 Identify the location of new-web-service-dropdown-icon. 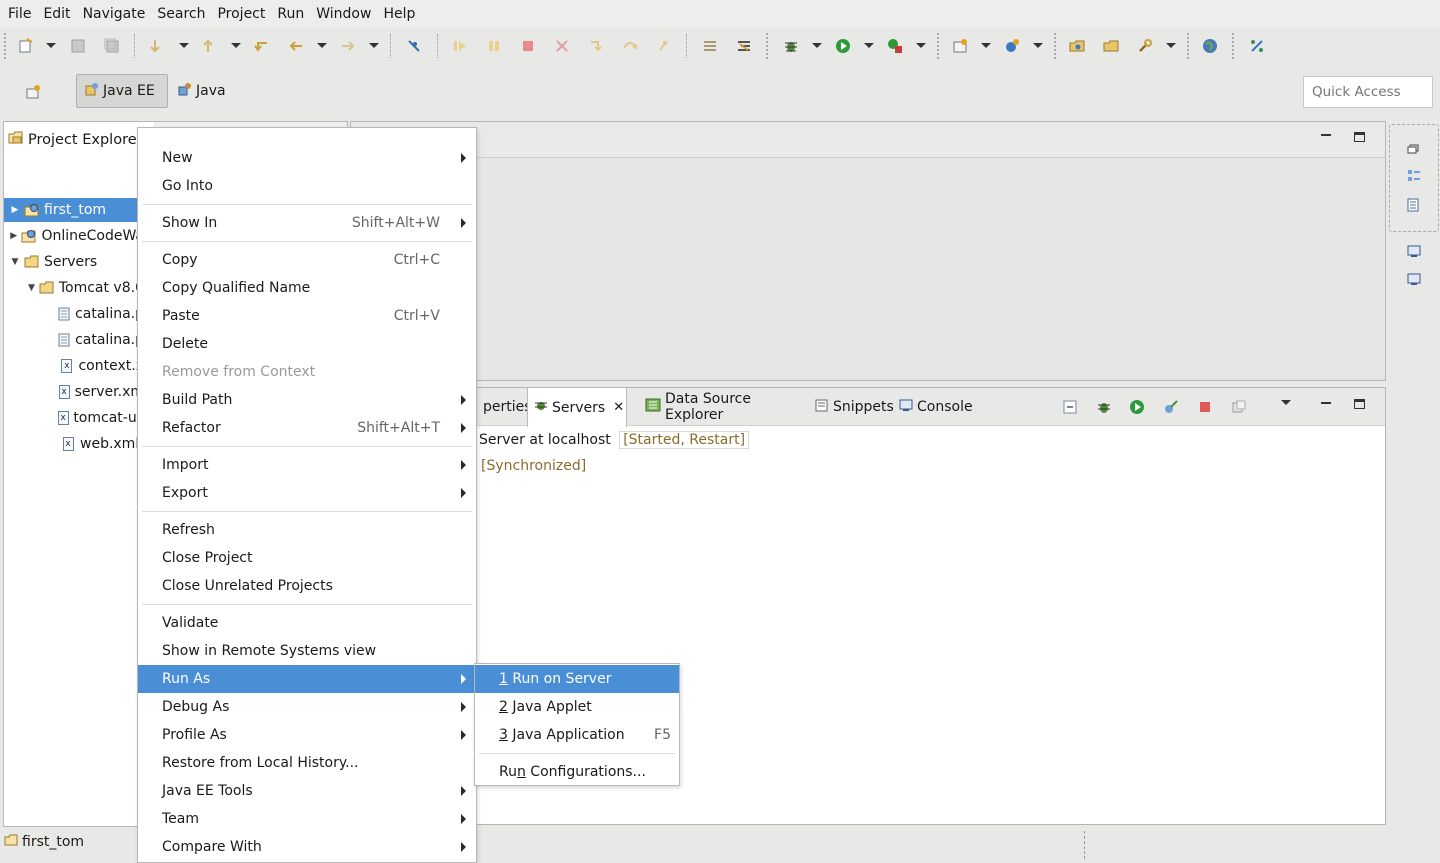
(1038, 45).